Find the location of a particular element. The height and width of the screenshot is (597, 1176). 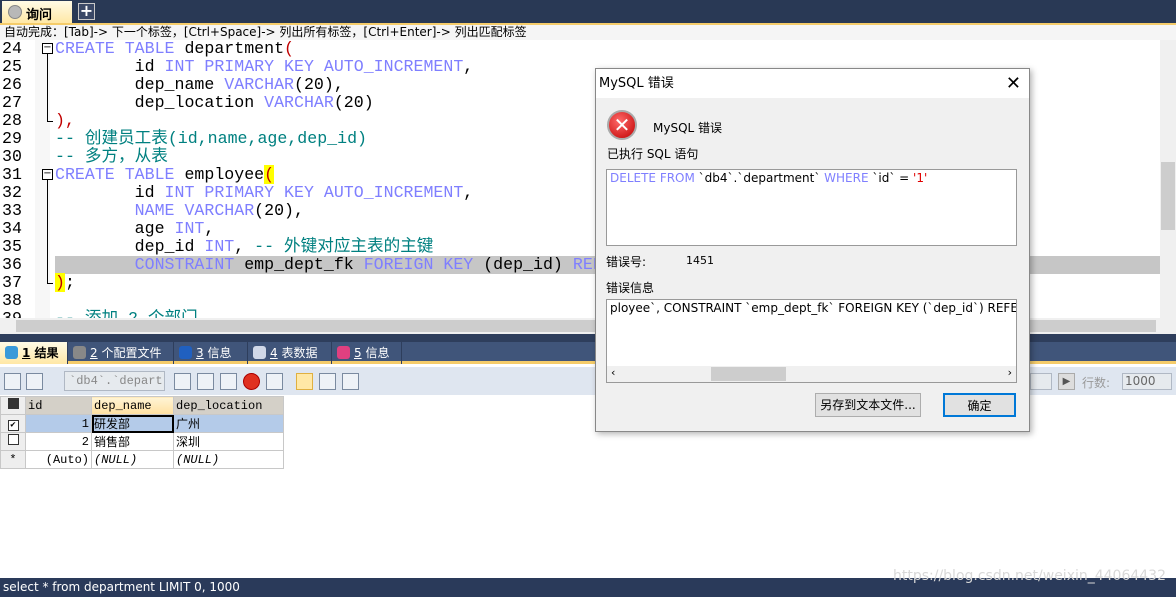

cell-id: (Auto) is located at coordinates (58, 459).